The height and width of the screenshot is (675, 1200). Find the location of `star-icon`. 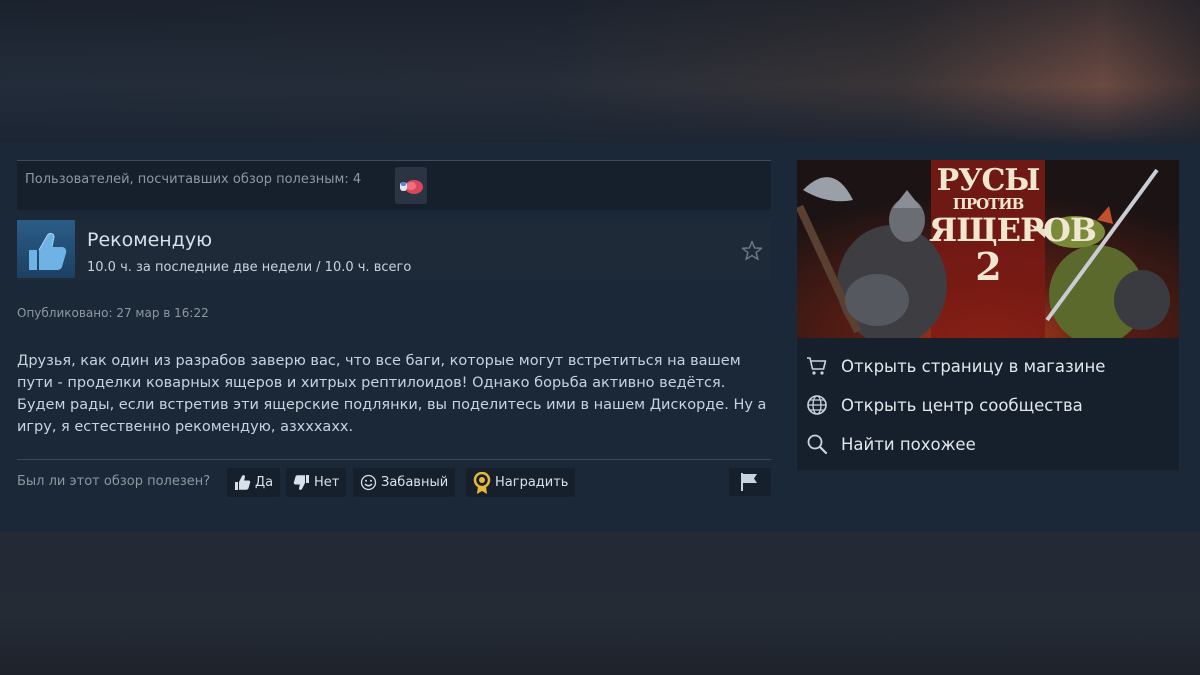

star-icon is located at coordinates (752, 250).